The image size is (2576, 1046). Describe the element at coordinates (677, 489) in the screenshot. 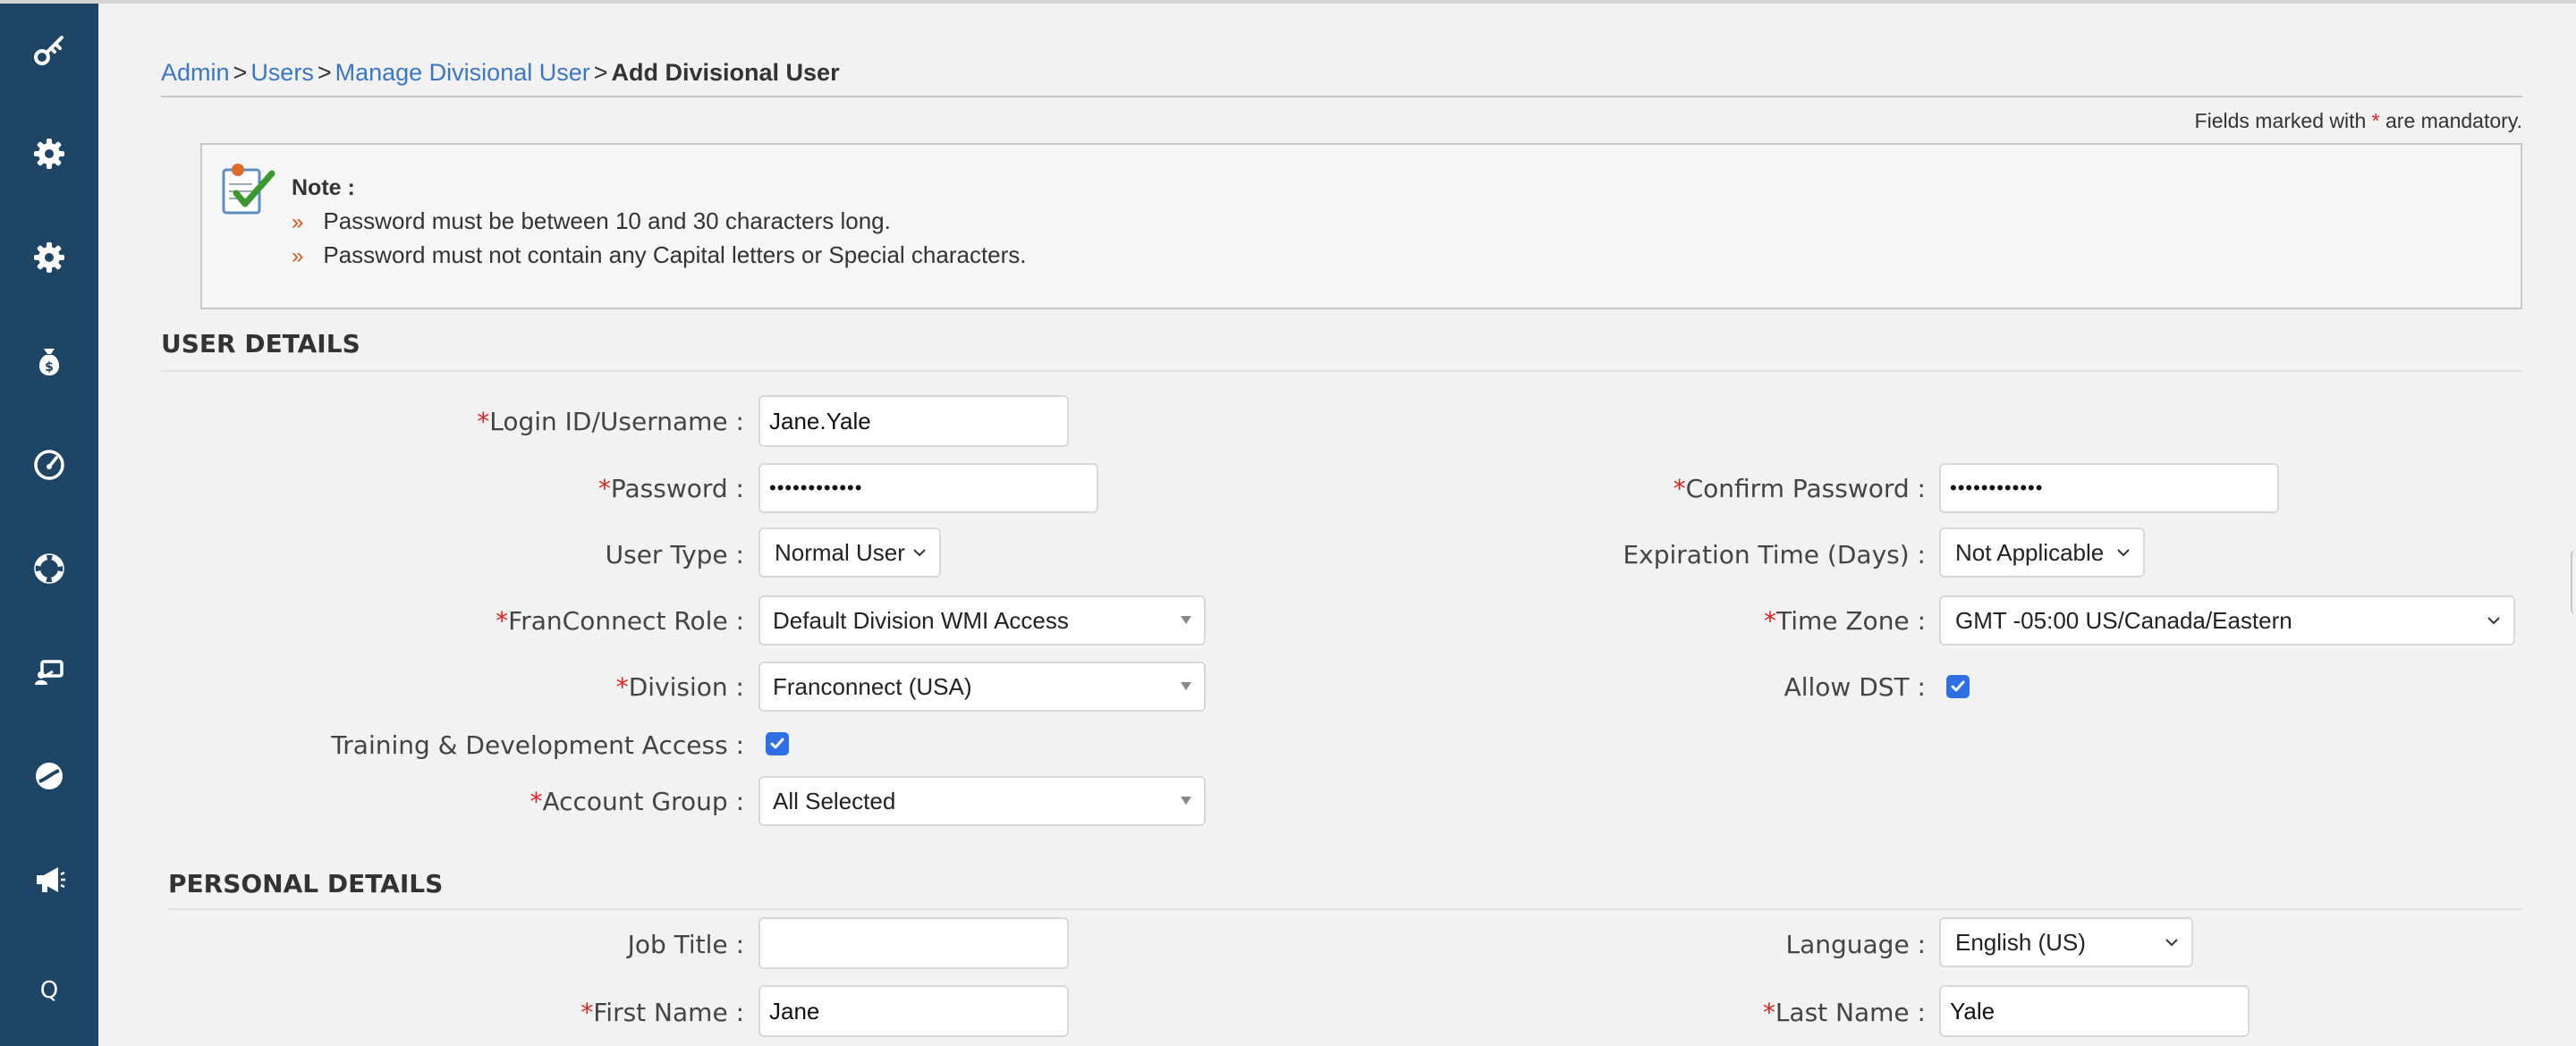

I see `password-label-text: Password :` at that location.